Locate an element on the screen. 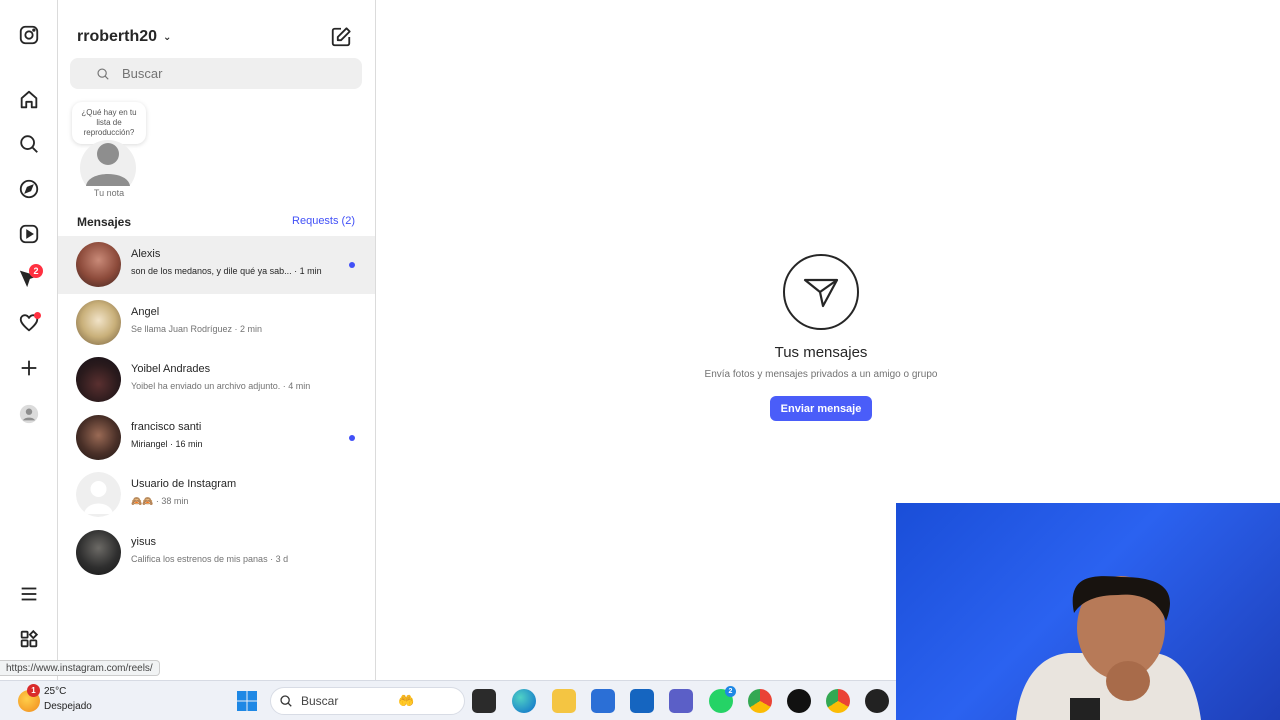 This screenshot has height=720, width=1280. task-view-icon is located at coordinates (484, 701).